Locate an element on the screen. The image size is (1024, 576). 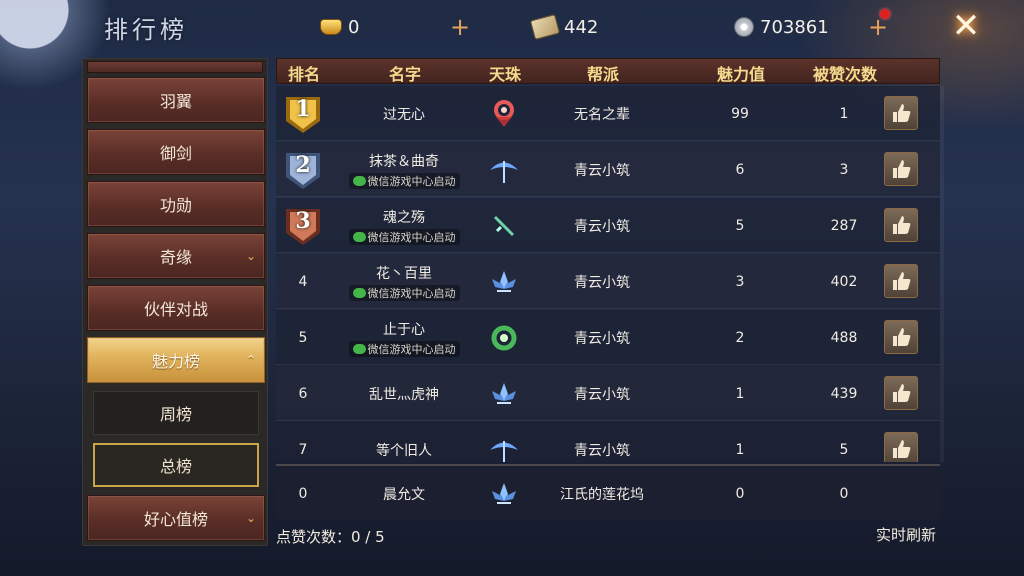
sidebar-item-label: 功勋 is located at coordinates (175, 205).